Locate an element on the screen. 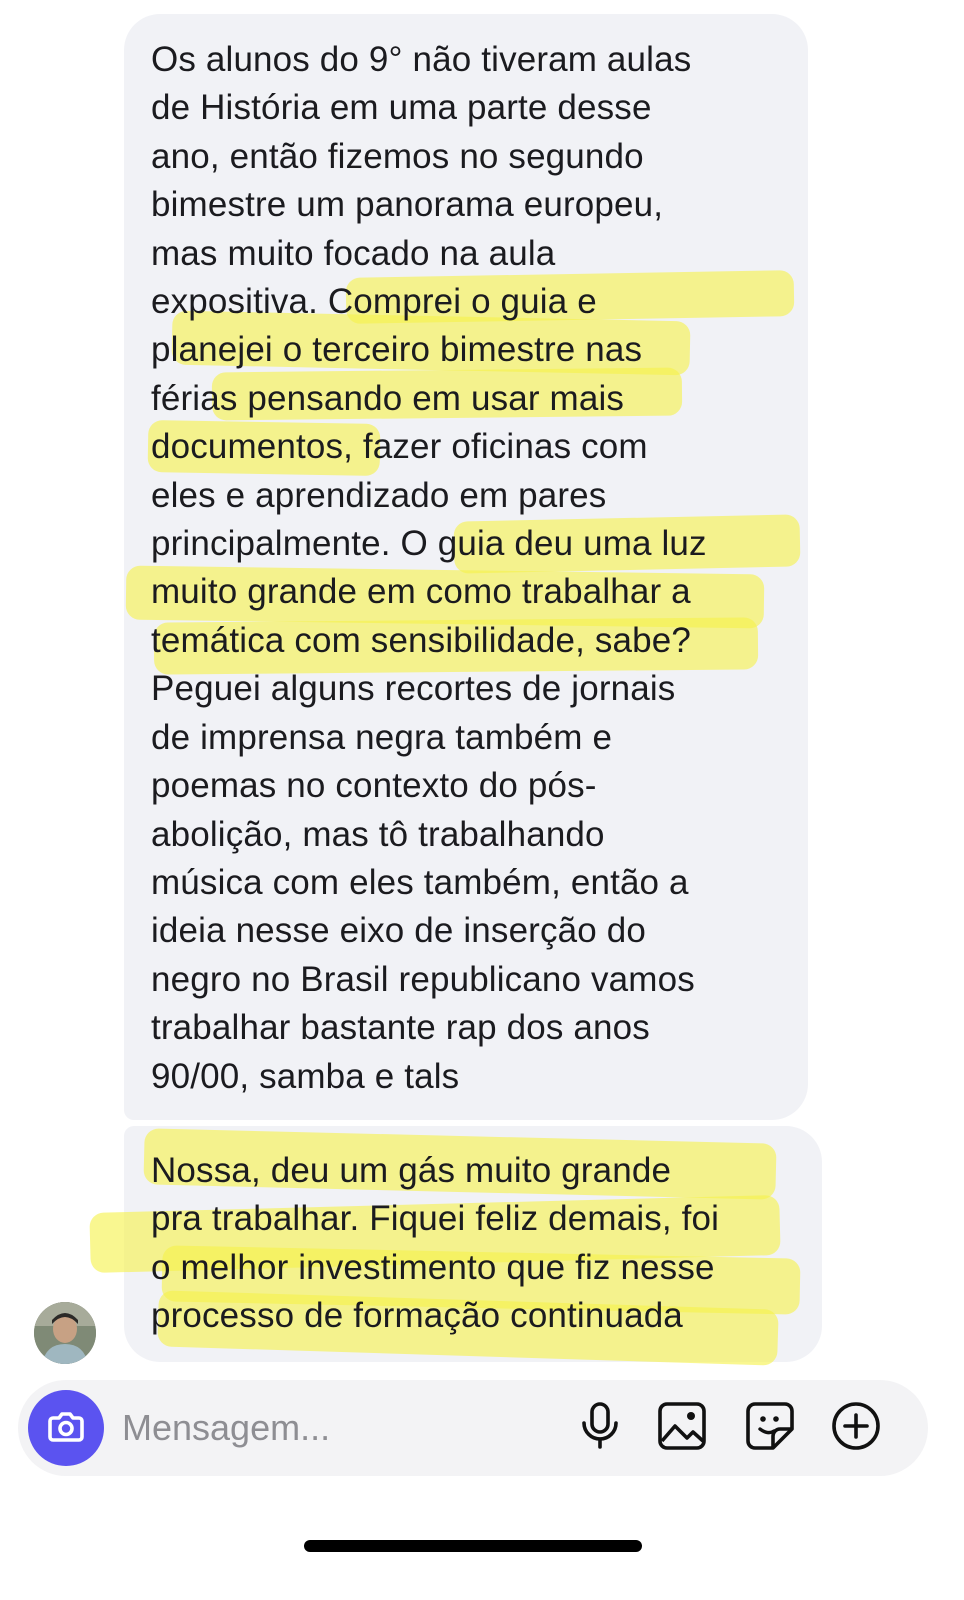 This screenshot has width=964, height=1600. gallery-button is located at coordinates (682, 1428).